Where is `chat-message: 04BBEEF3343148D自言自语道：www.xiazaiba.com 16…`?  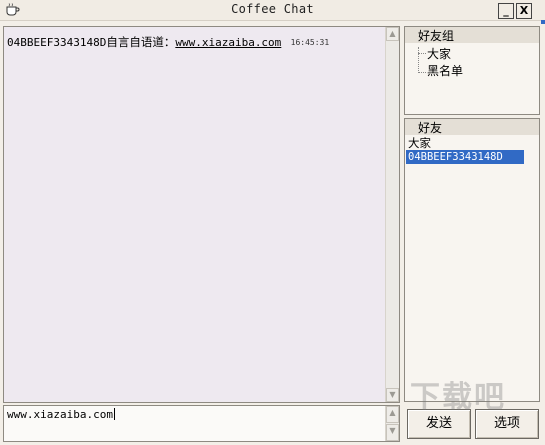 chat-message: 04BBEEF3343148D自言自语道：www.xiazaiba.com 16… is located at coordinates (168, 42).